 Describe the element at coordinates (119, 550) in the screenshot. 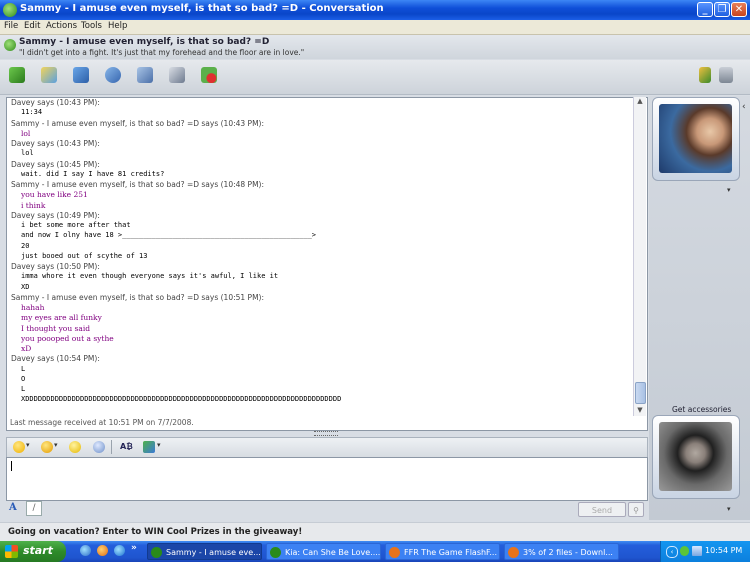

I see `quicklaunch-ie-icon` at that location.